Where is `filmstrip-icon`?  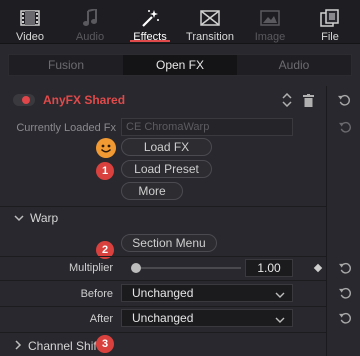 filmstrip-icon is located at coordinates (30, 18).